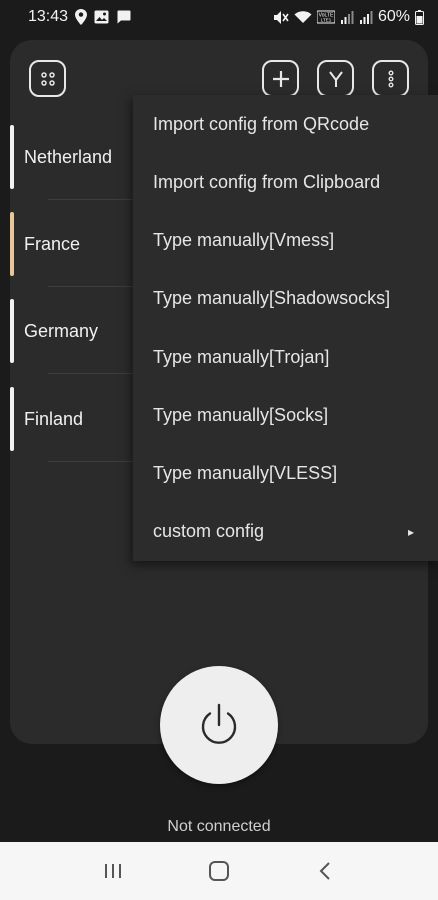 Image resolution: width=438 pixels, height=900 pixels. Describe the element at coordinates (68, 156) in the screenshot. I see `server-label: Netherland` at that location.